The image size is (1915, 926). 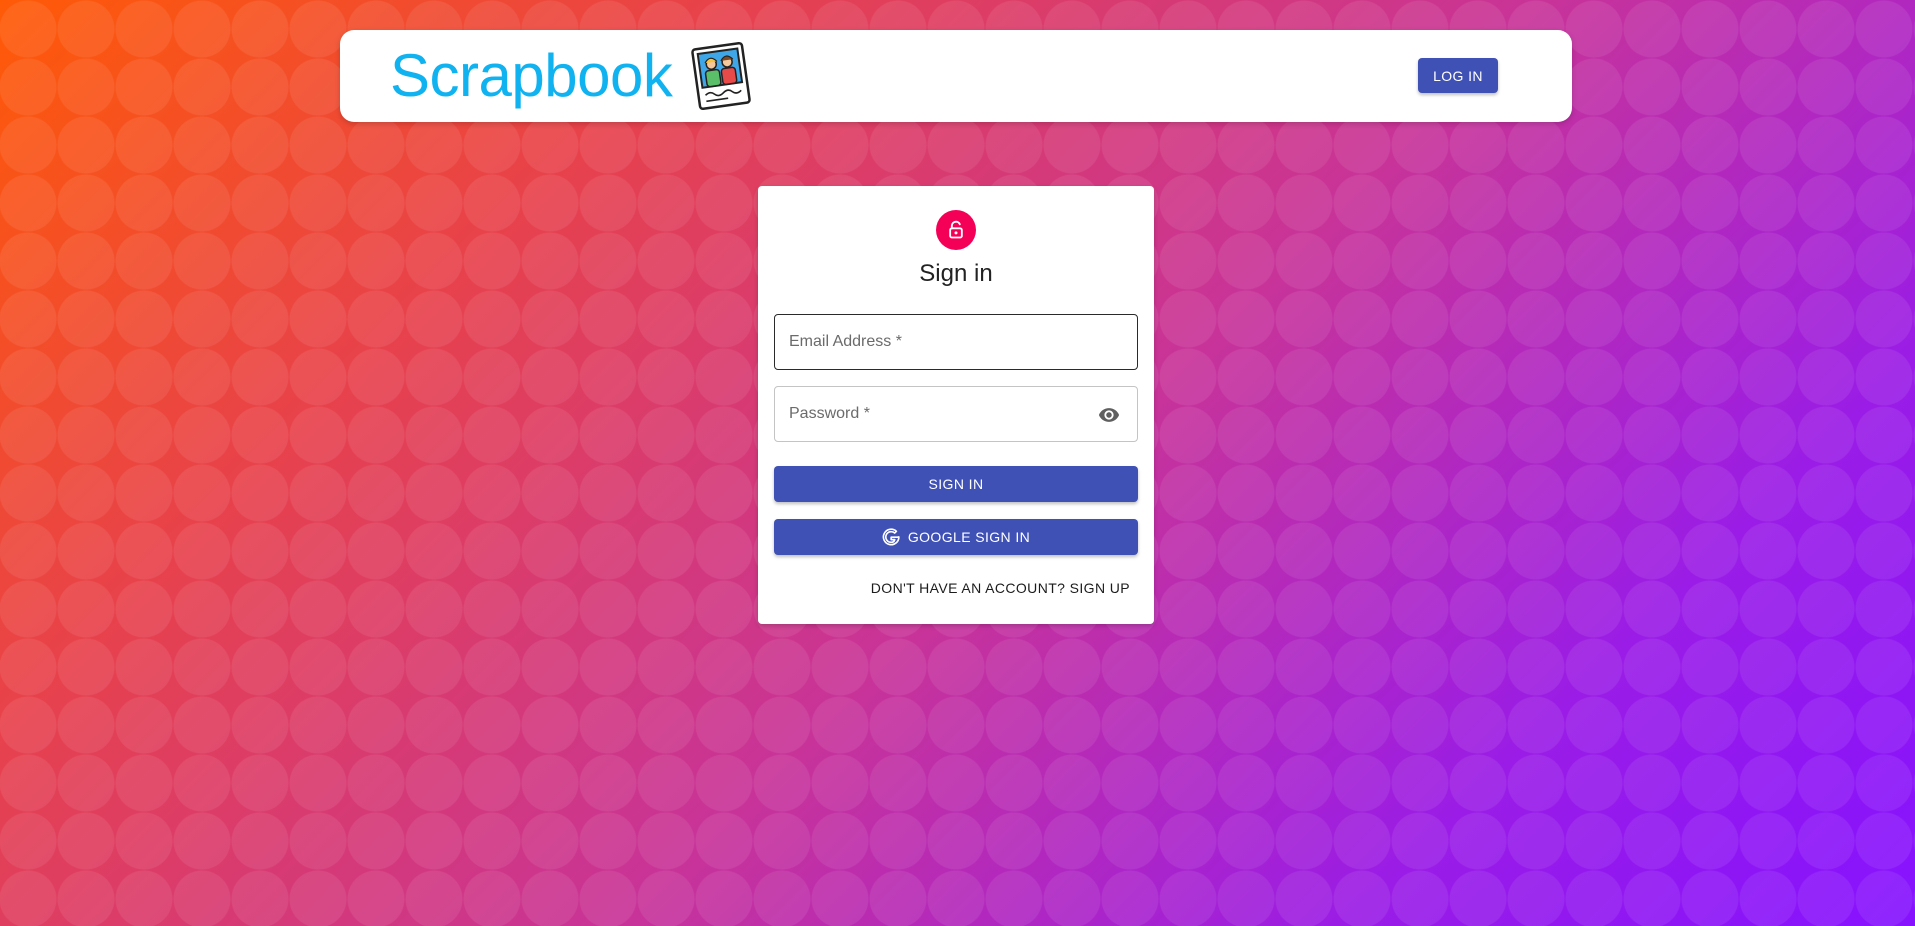 I want to click on lock-avatar, so click(x=956, y=230).